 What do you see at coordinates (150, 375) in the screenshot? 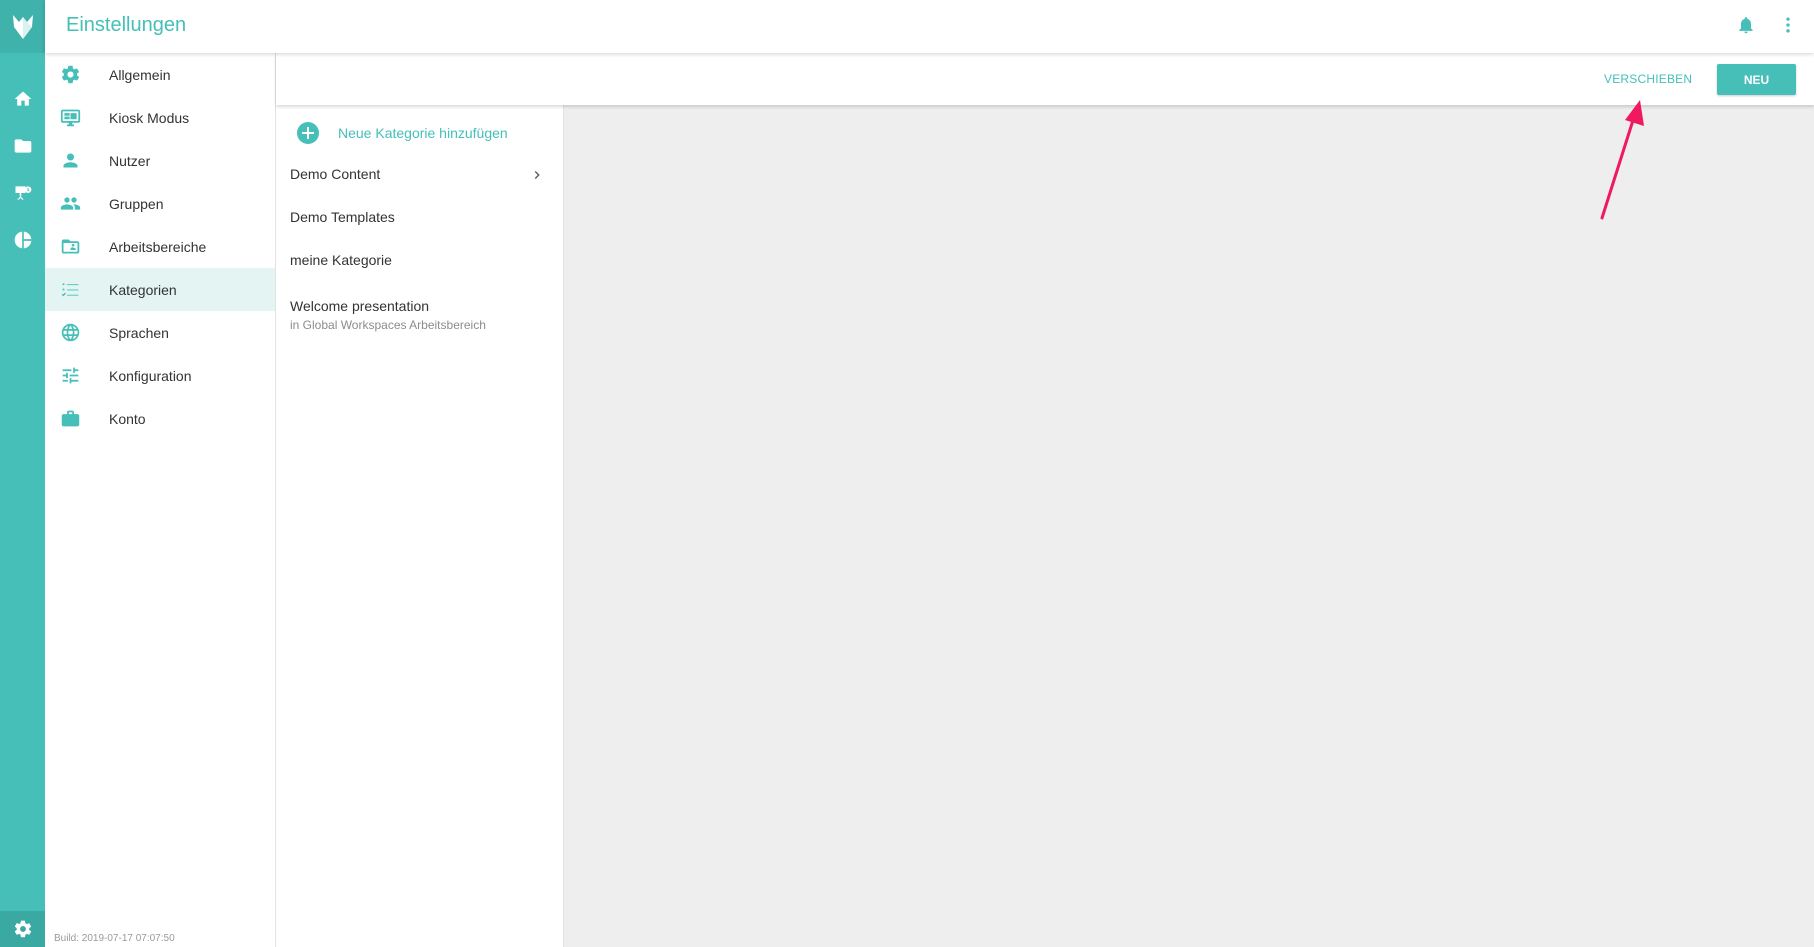
I see `nav-item-label: Konfiguration` at bounding box center [150, 375].